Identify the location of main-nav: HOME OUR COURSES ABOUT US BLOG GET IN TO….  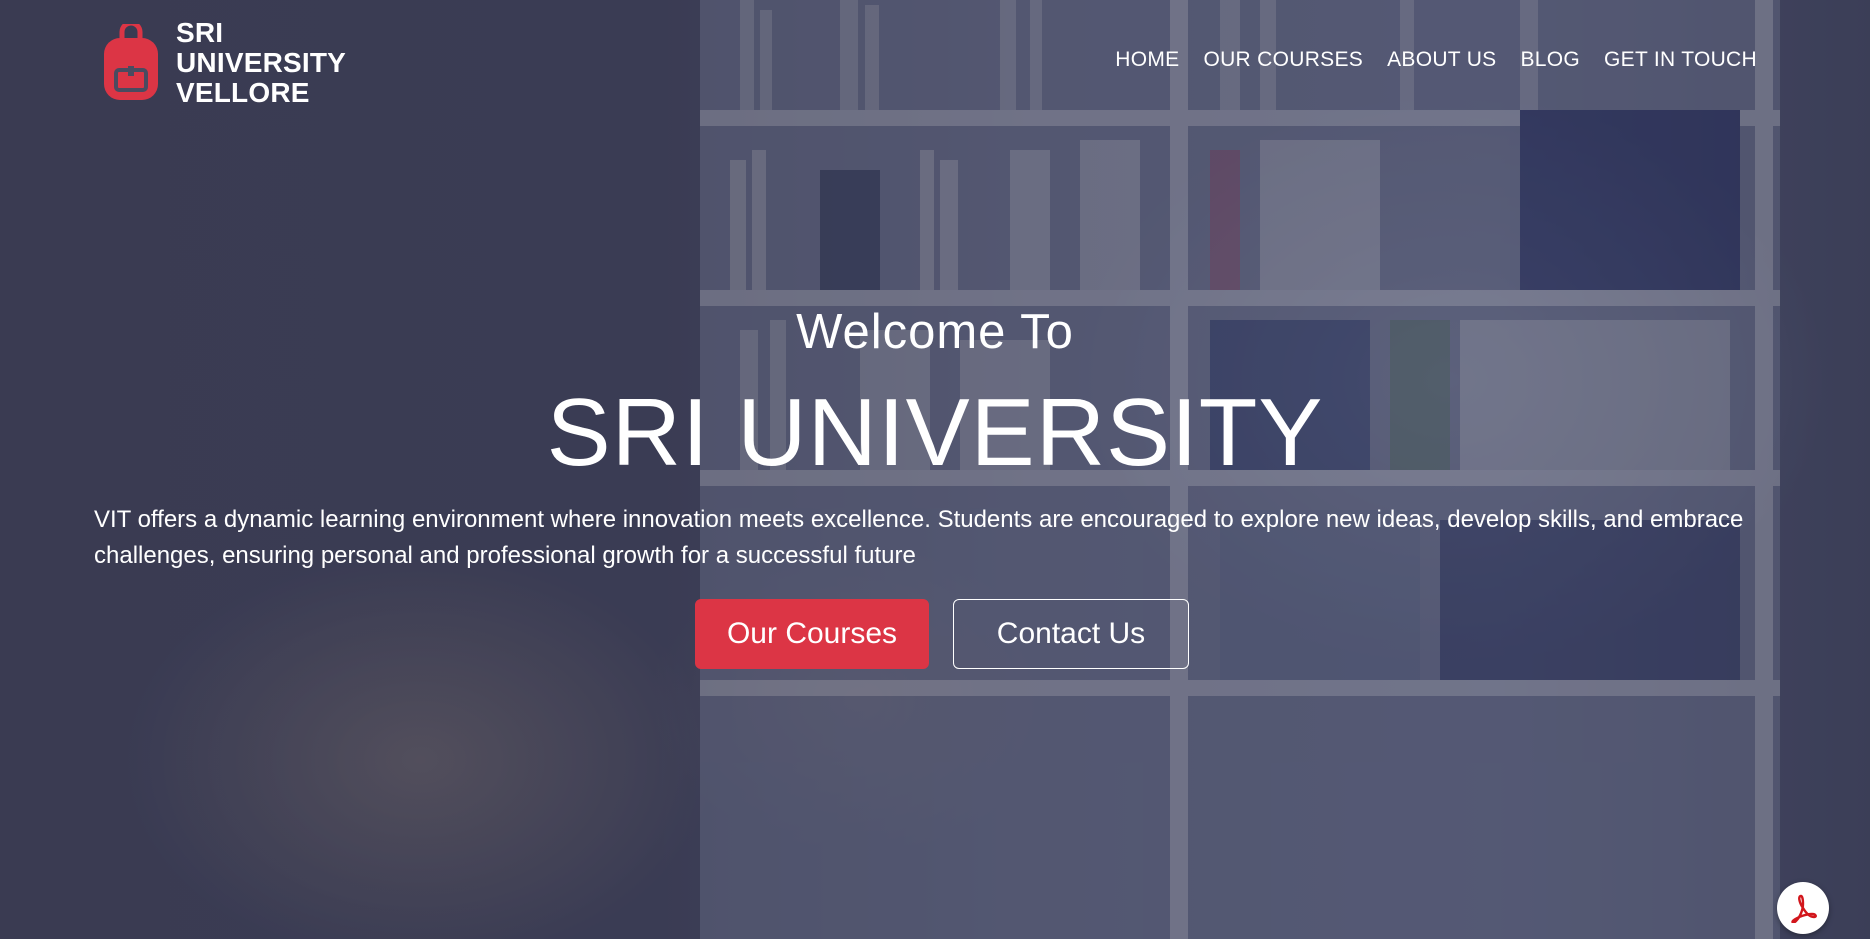
(1436, 60).